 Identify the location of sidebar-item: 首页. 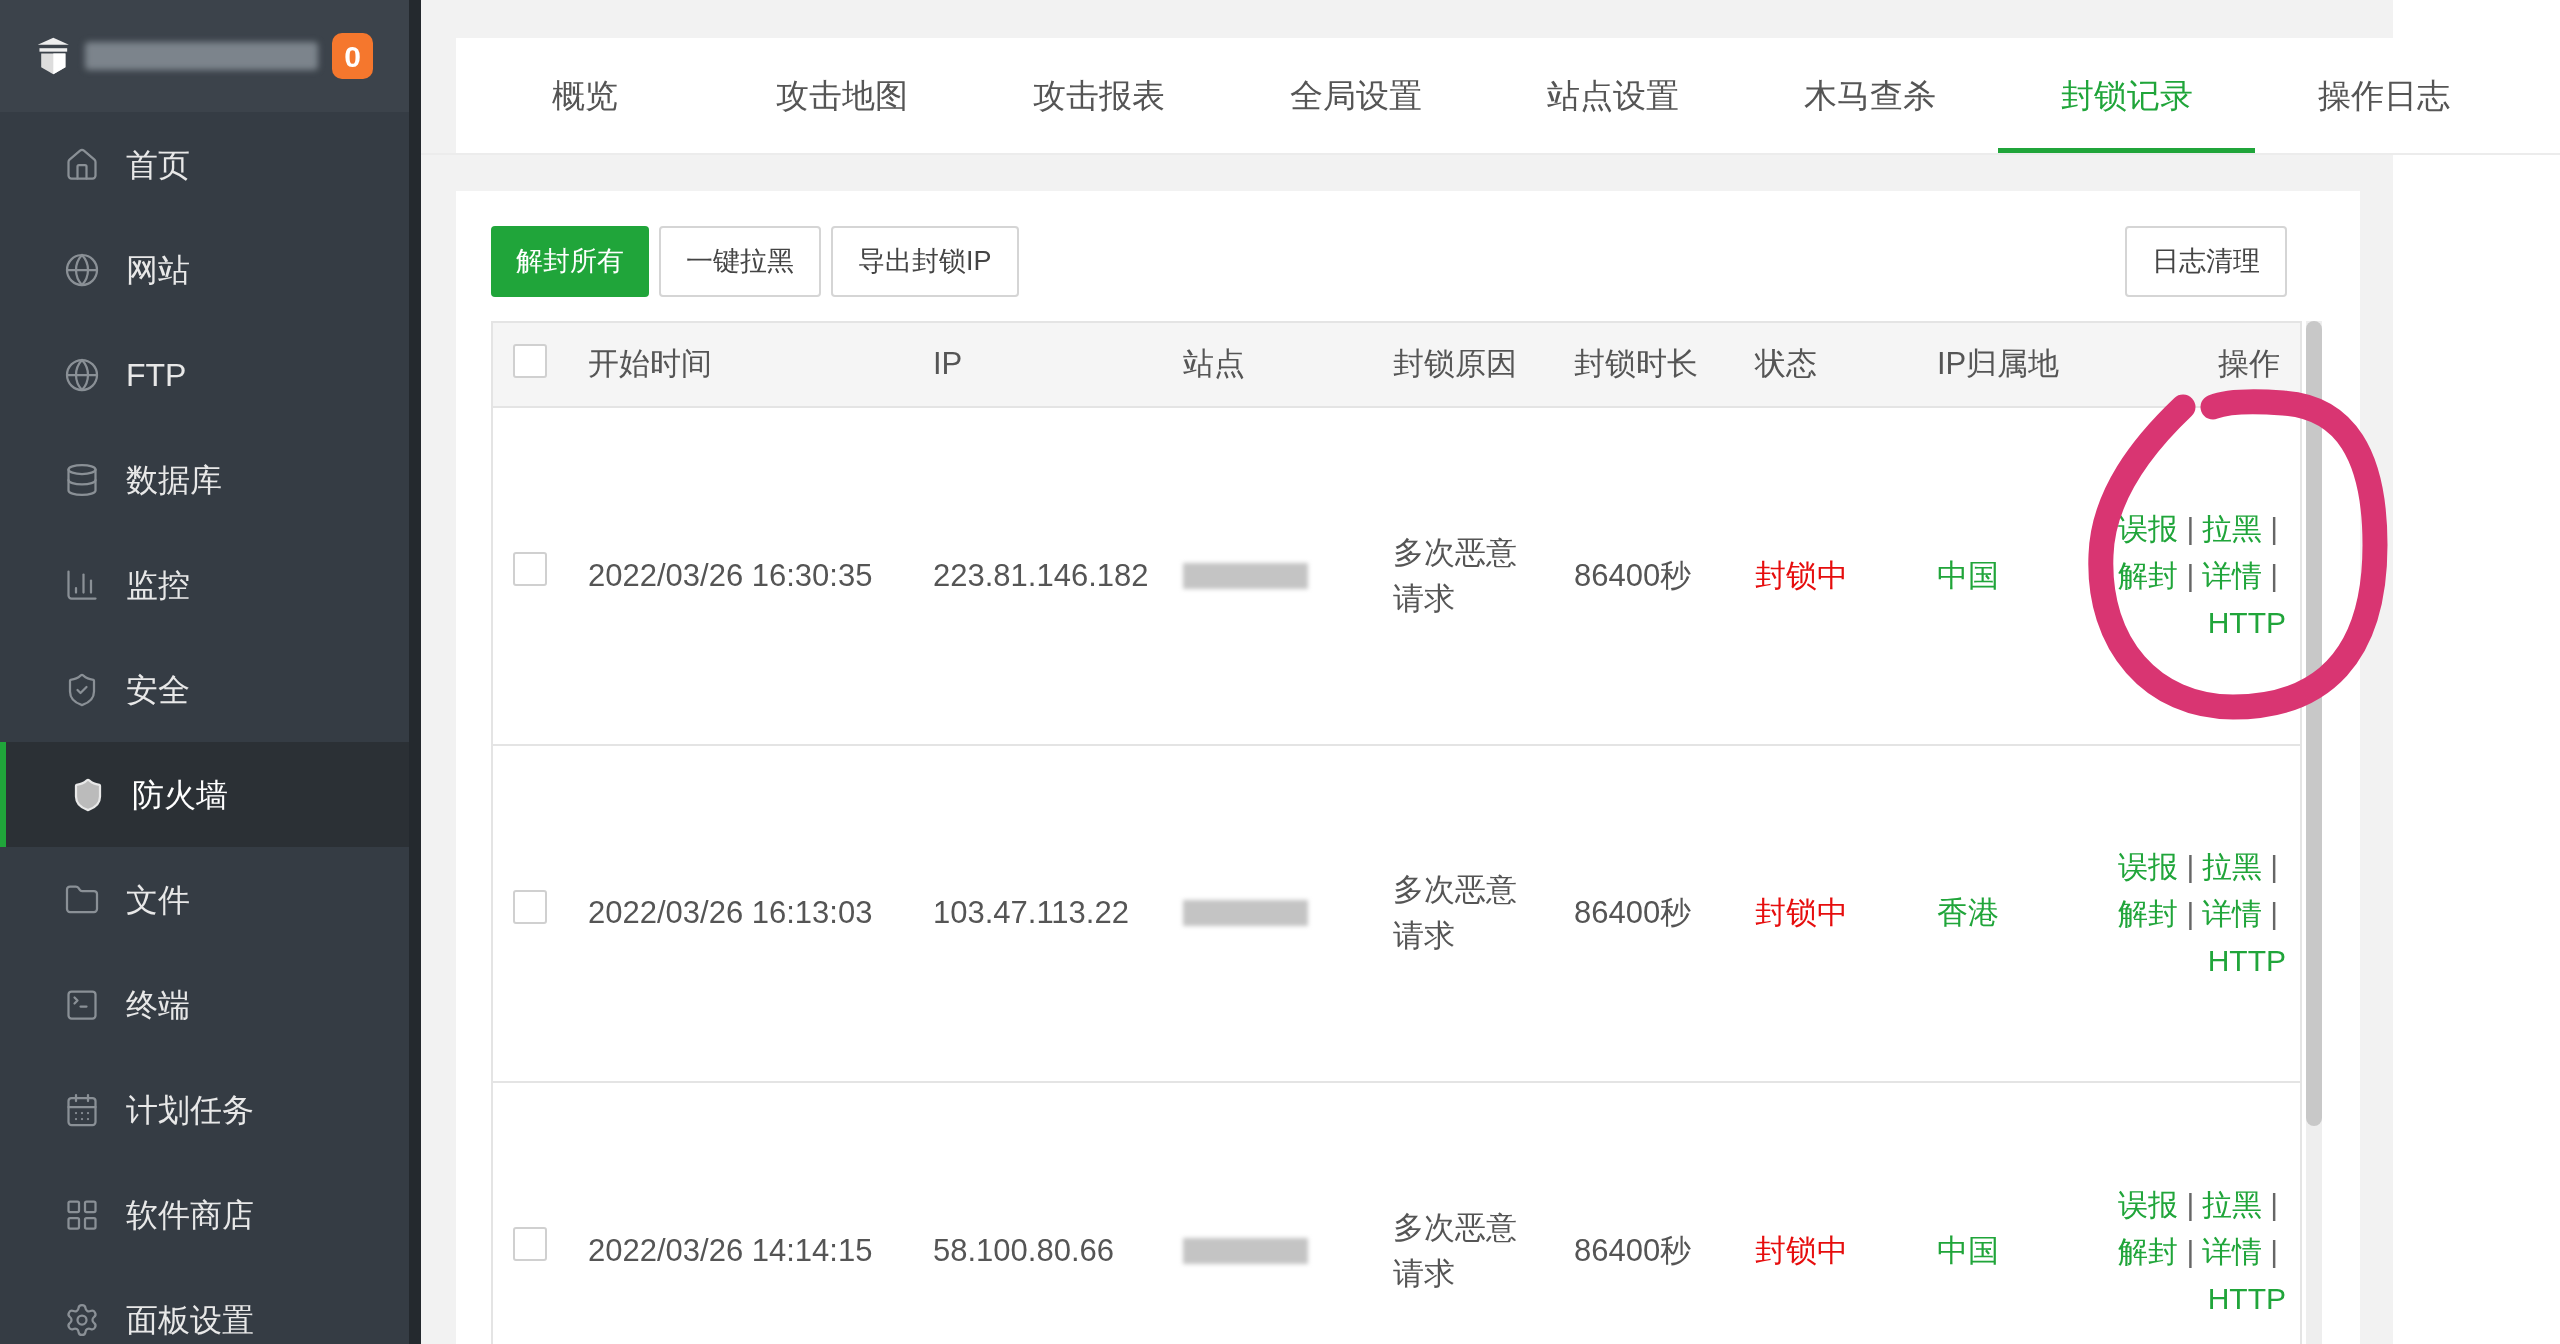
(204, 164).